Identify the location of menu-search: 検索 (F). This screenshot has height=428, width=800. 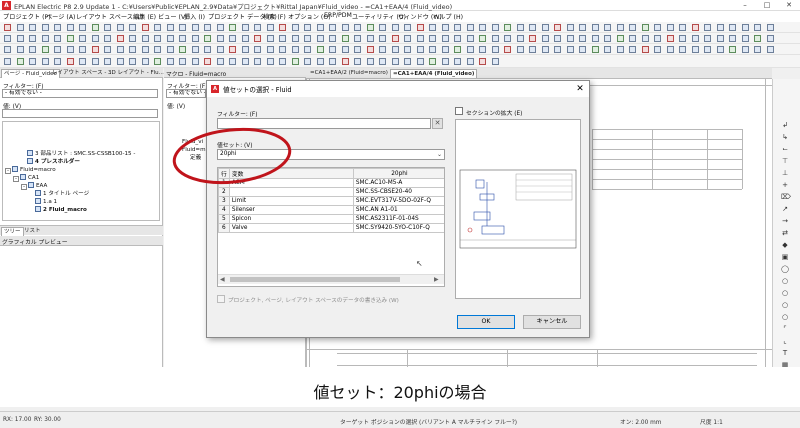
(274, 16).